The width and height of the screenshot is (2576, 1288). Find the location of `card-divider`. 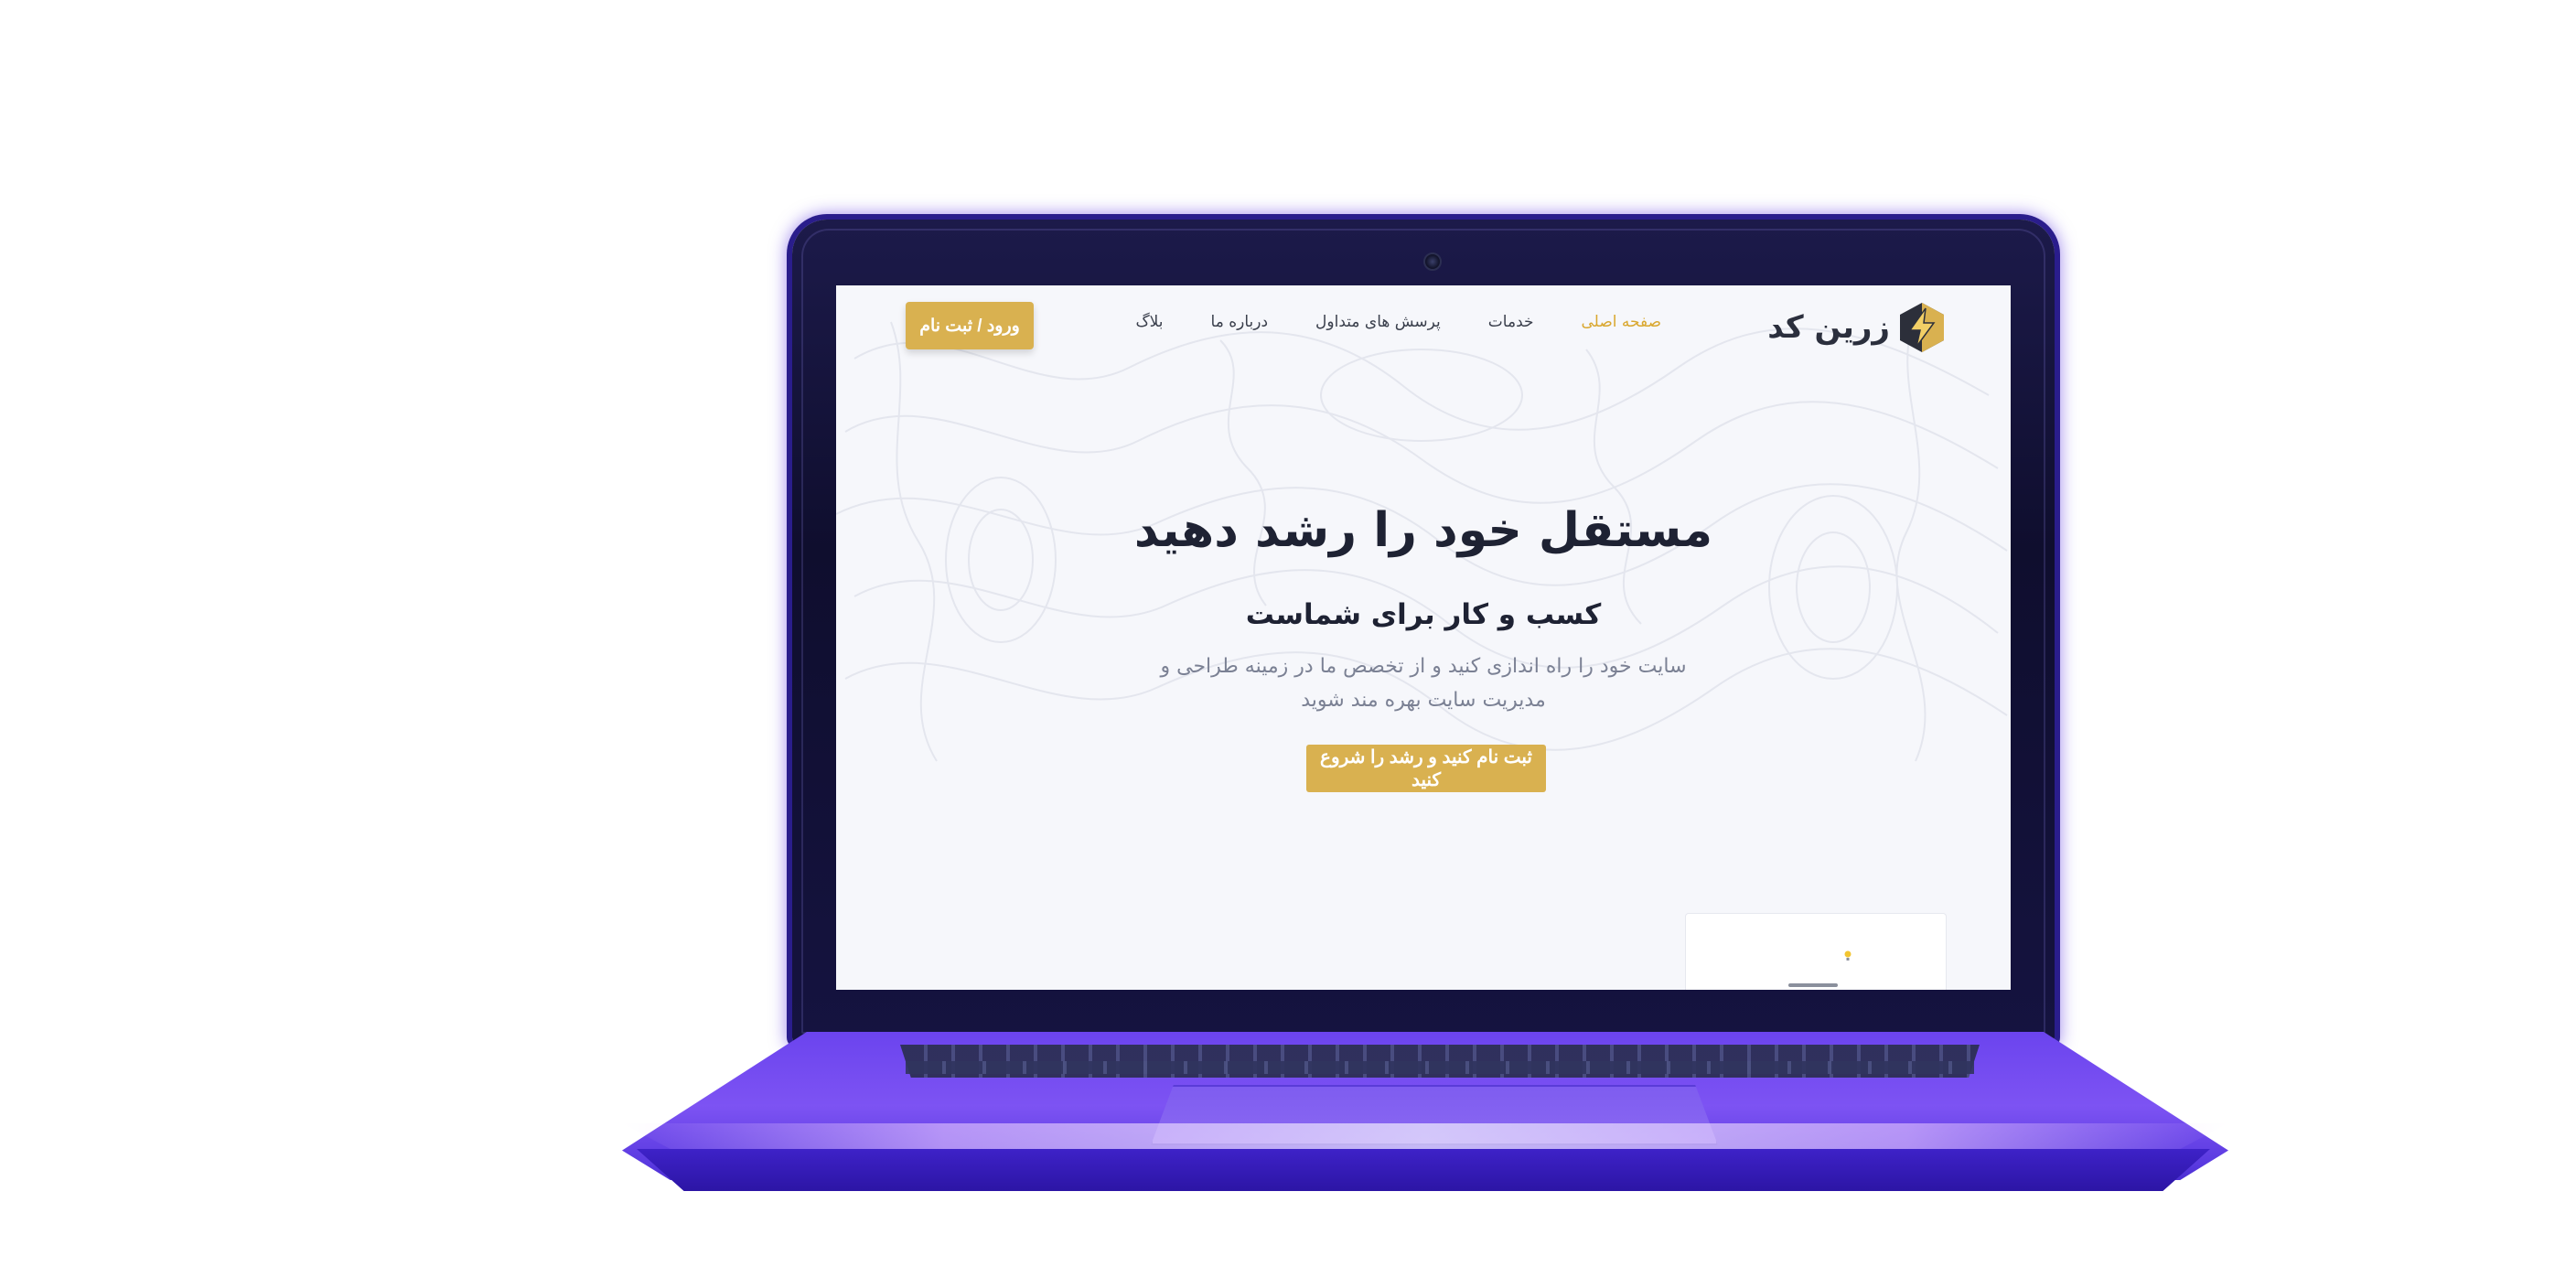

card-divider is located at coordinates (1813, 985).